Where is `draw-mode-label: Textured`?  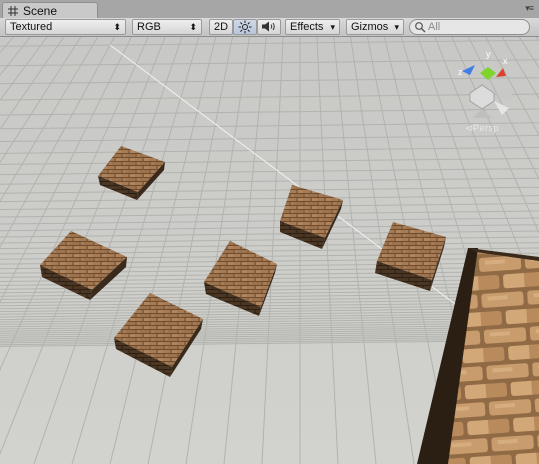
draw-mode-label: Textured is located at coordinates (31, 27).